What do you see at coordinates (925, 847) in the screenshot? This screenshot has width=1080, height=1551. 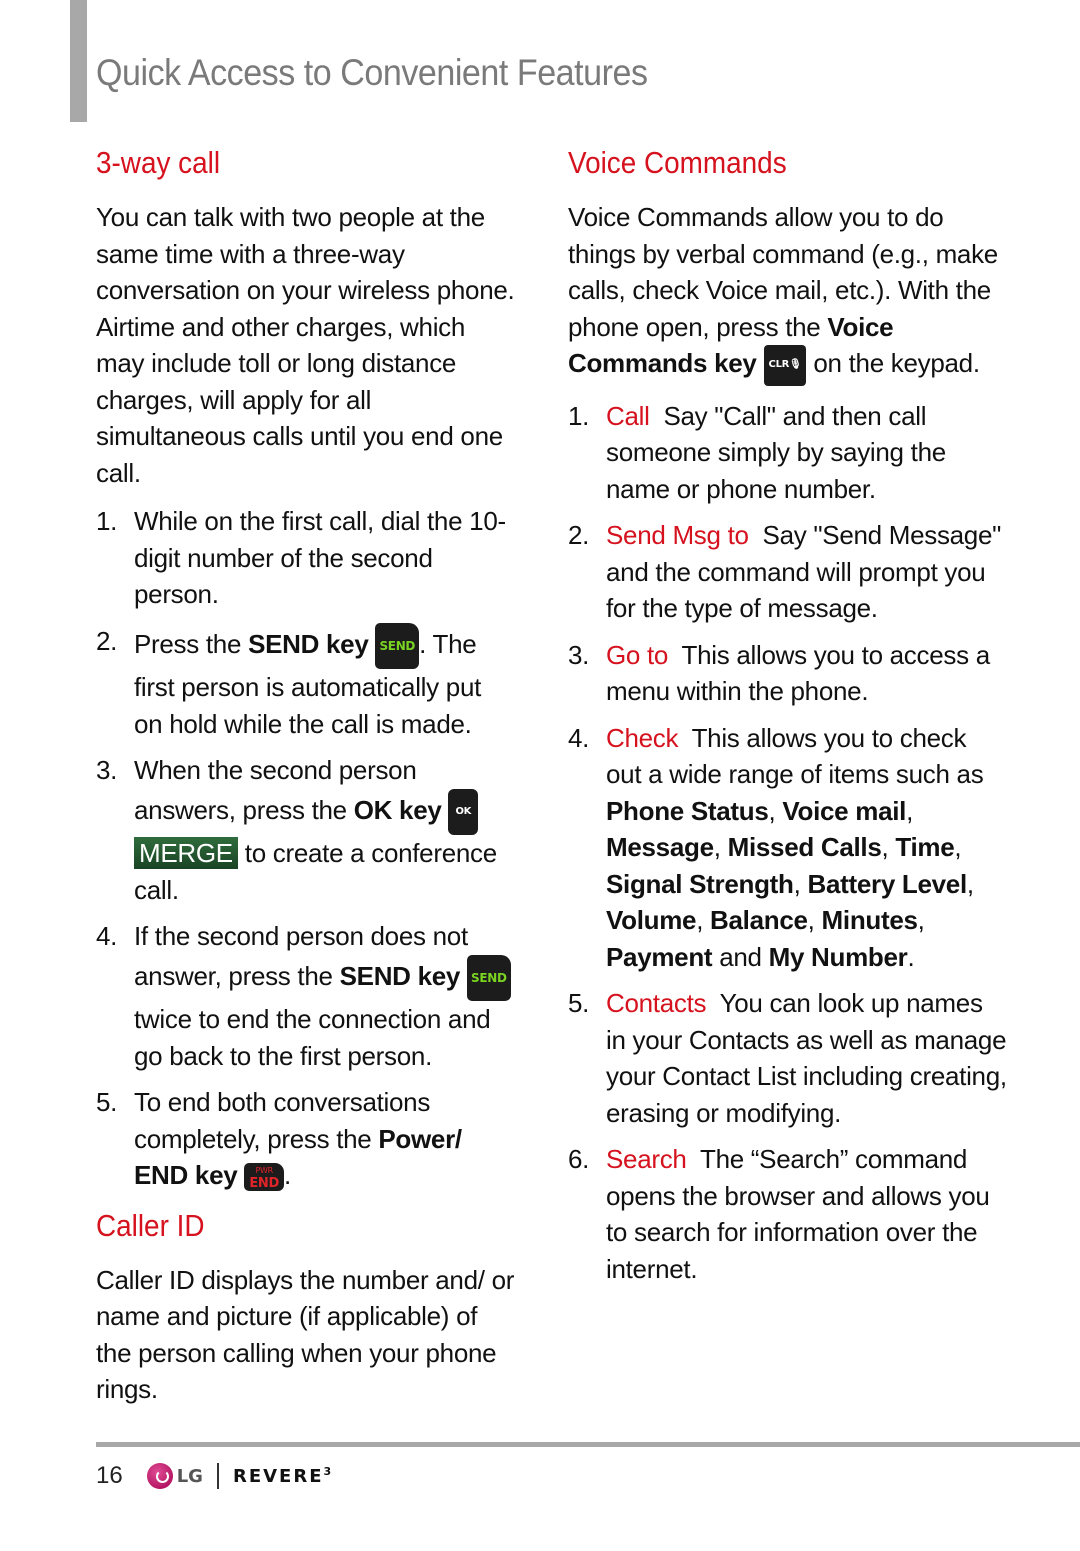 I see `check-item: Time` at bounding box center [925, 847].